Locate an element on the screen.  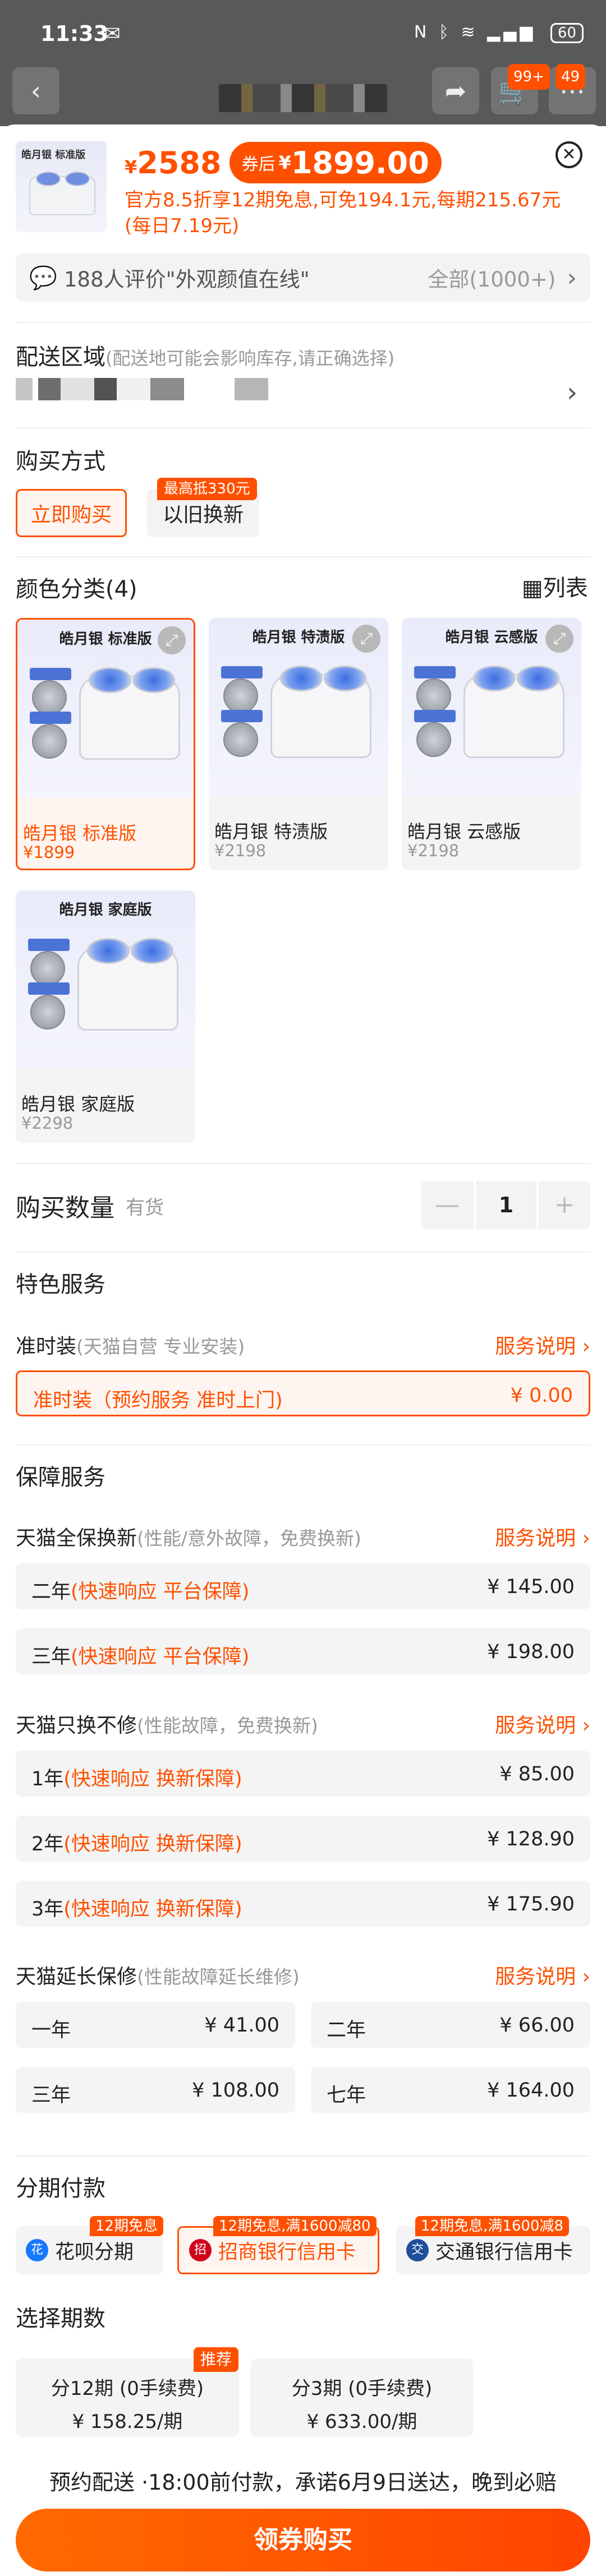
option-label: 1年(快速响应 换新保障) is located at coordinates (136, 1779).